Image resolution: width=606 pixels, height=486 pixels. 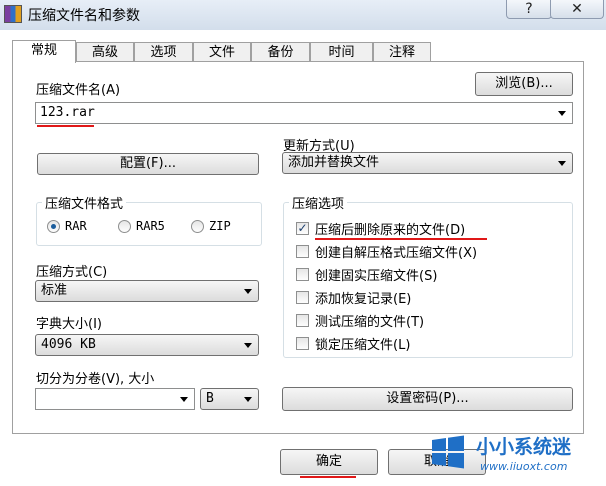 What do you see at coordinates (353, 297) in the screenshot?
I see `option-recovery-record: 添加恢复记录(E)` at bounding box center [353, 297].